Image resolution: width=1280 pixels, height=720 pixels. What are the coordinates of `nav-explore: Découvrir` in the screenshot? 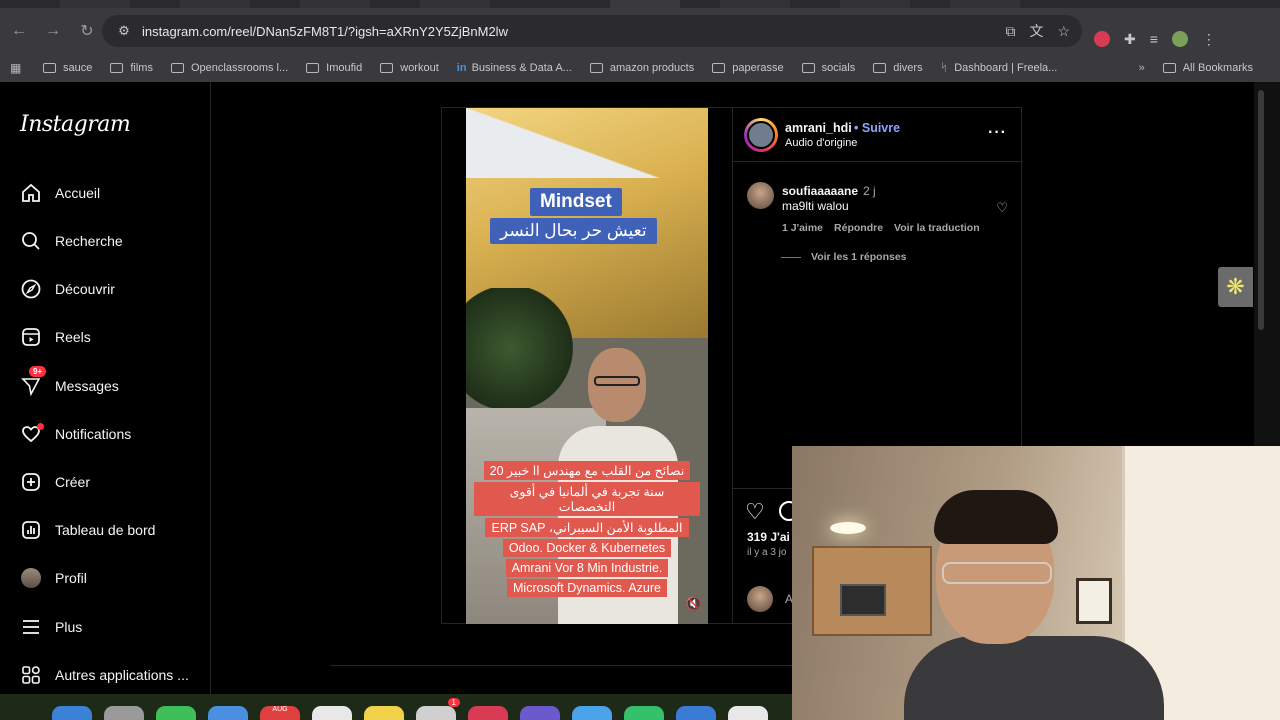 It's located at (67, 289).